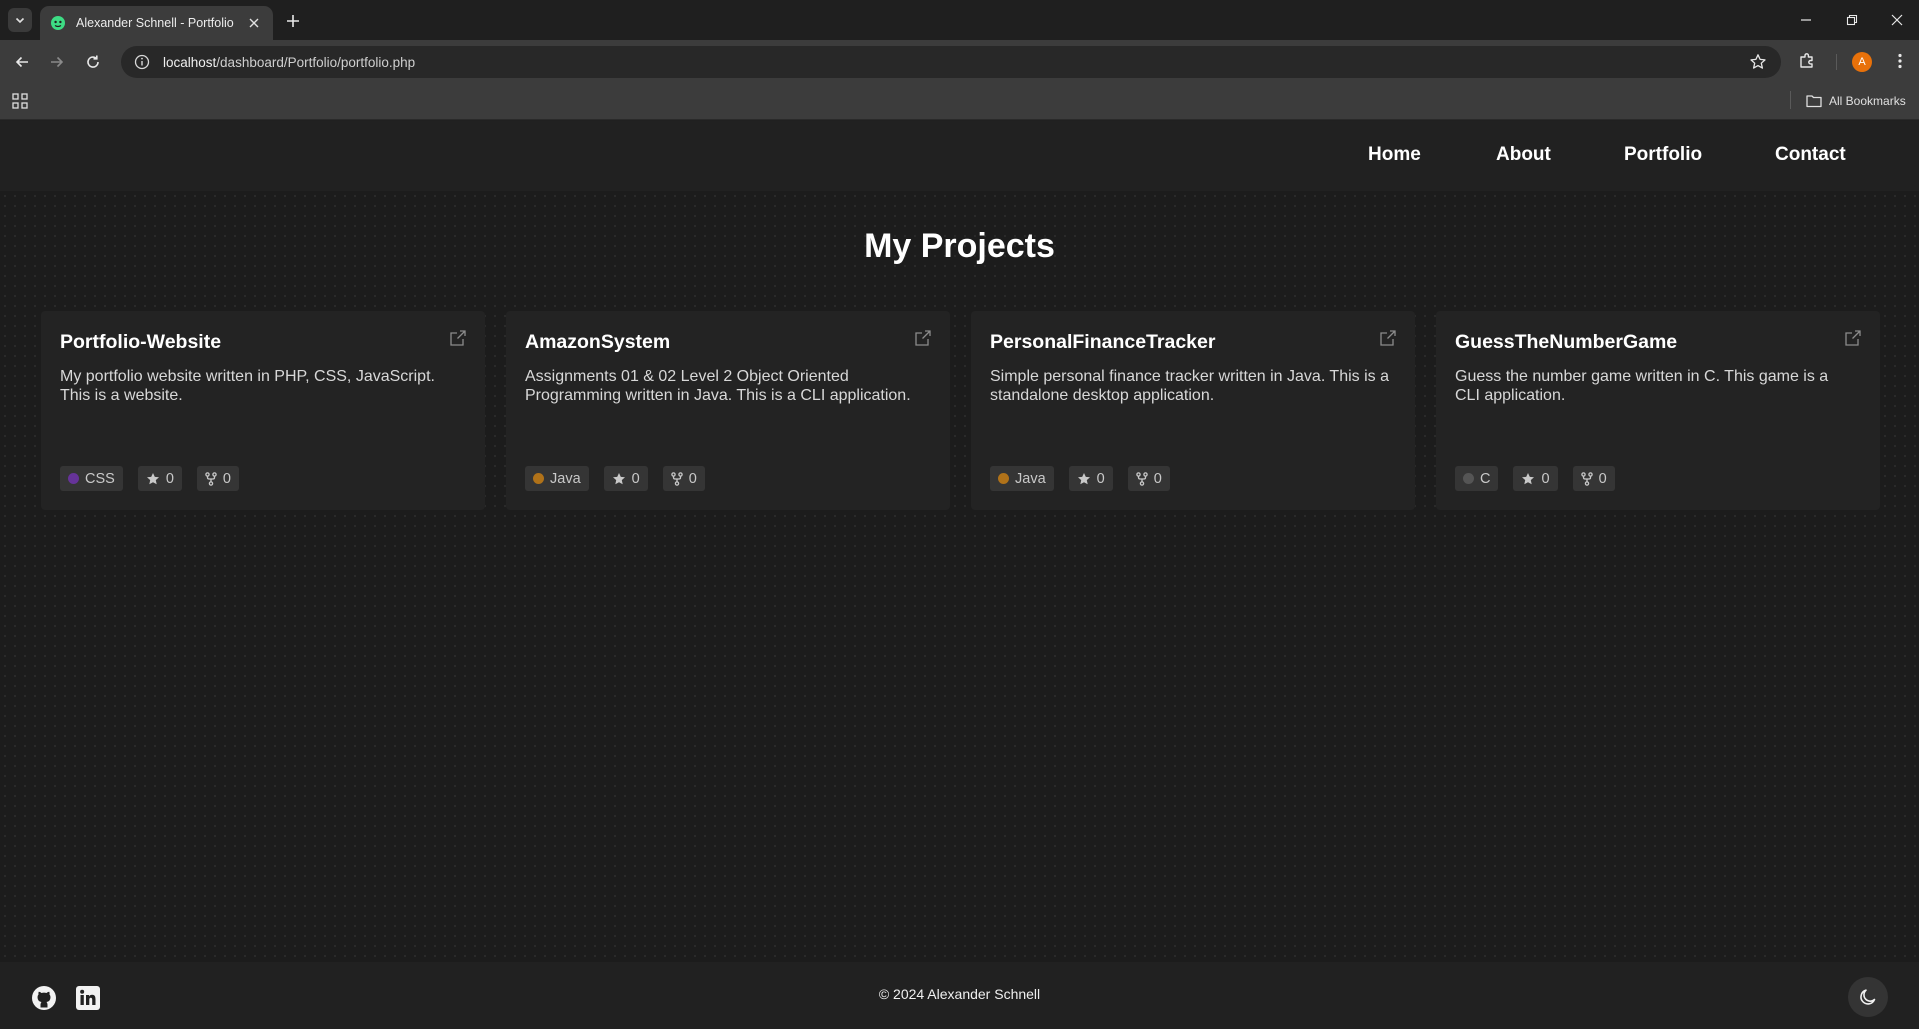 This screenshot has height=1029, width=1919. I want to click on browser-tab-active: Alexander Schnell - Portfolio, so click(156, 23).